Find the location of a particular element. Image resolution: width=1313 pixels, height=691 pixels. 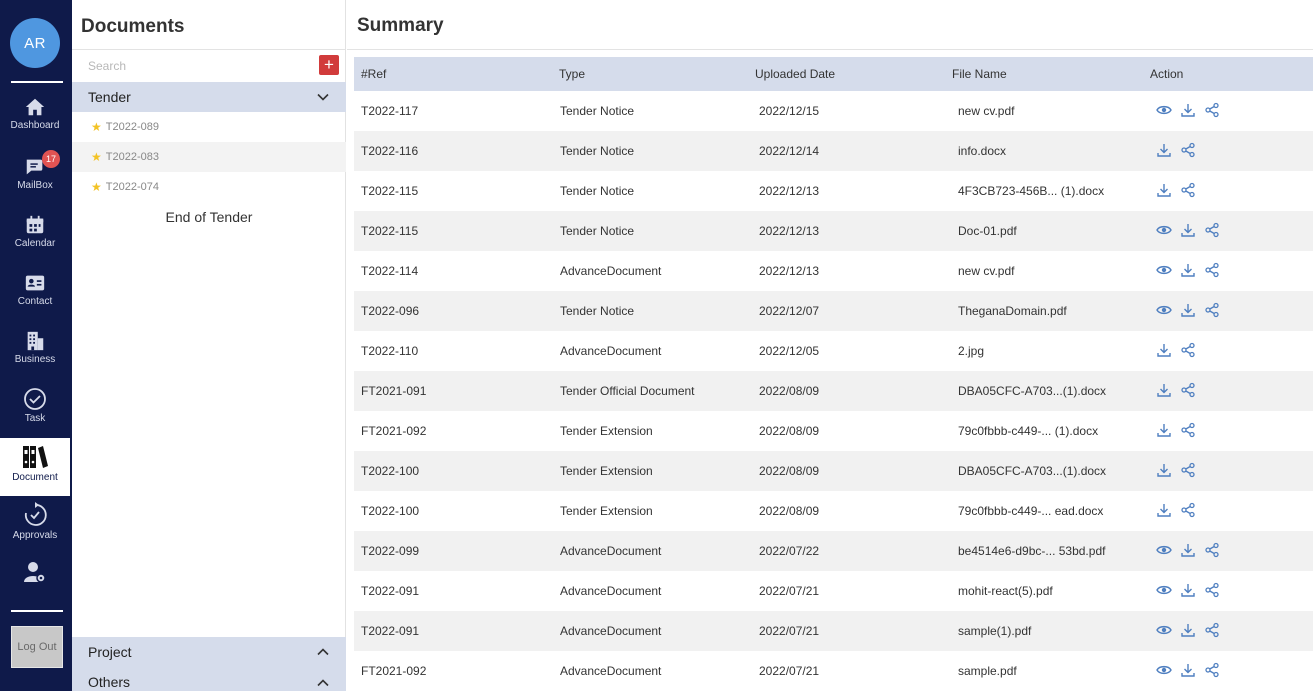

column-header-action: Action is located at coordinates (1167, 74).